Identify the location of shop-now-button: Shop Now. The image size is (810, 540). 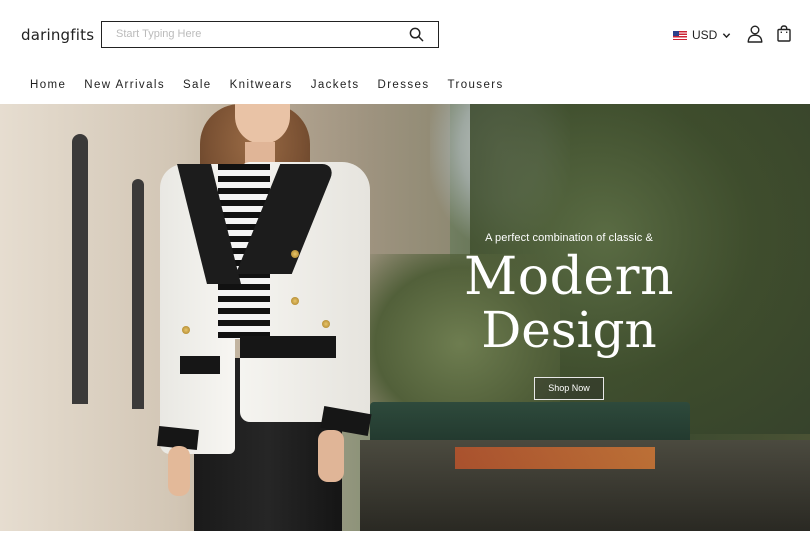
(569, 388).